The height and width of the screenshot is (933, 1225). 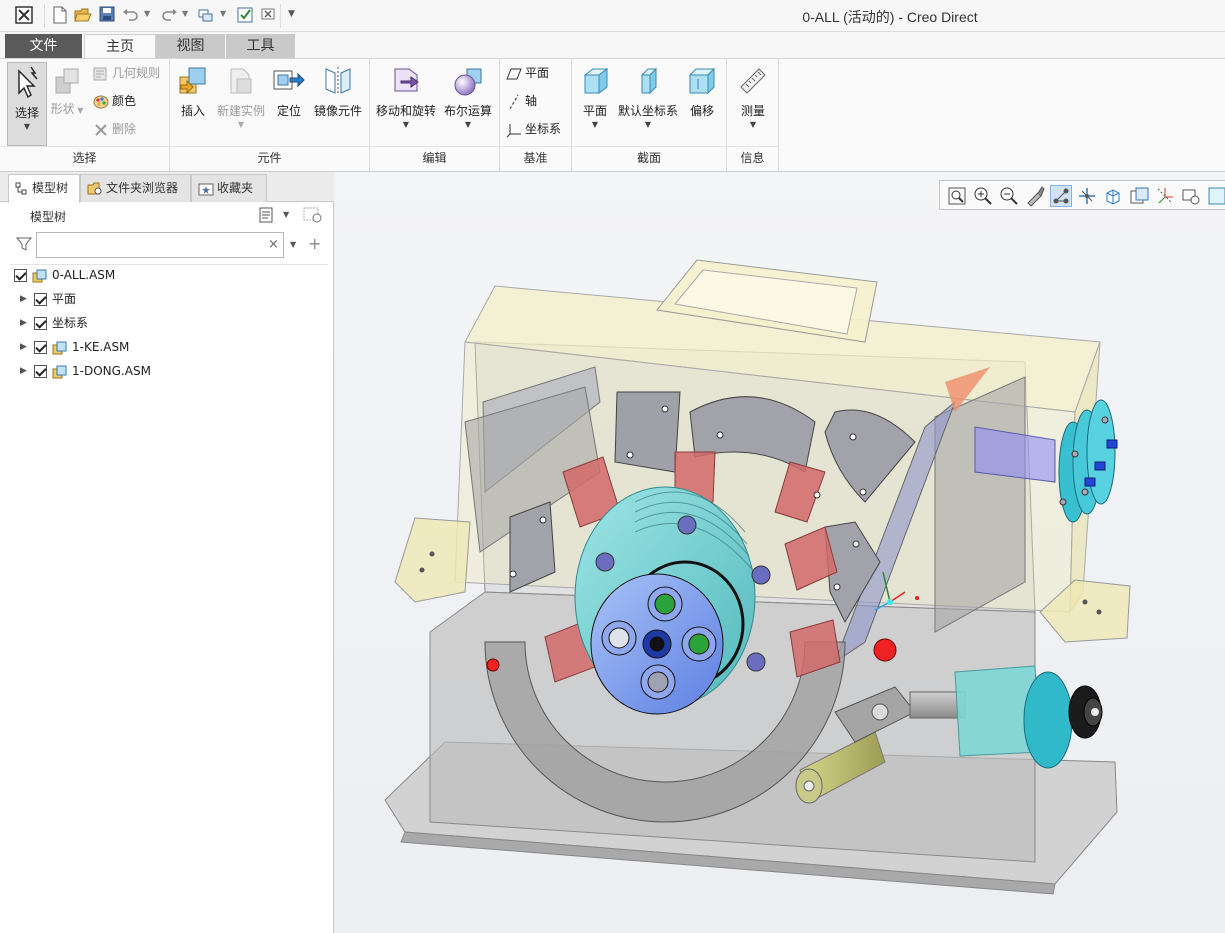 I want to click on ruler-icon, so click(x=753, y=81).